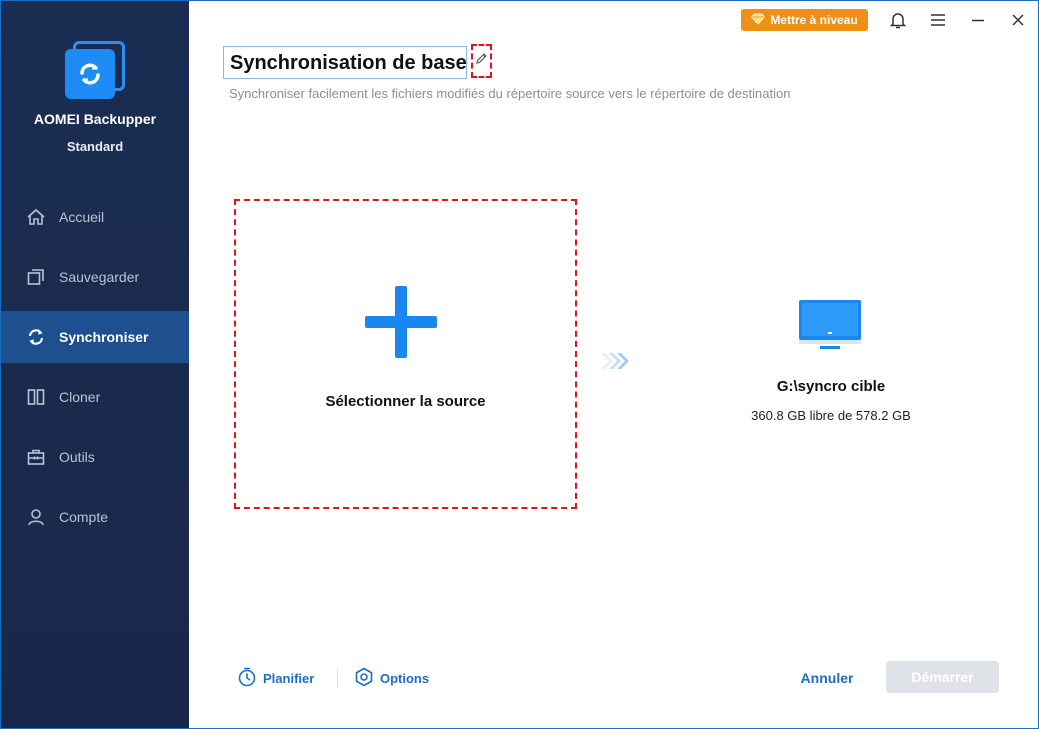 This screenshot has height=729, width=1039. I want to click on sidebar-item-label: Sauvegarder, so click(99, 277).